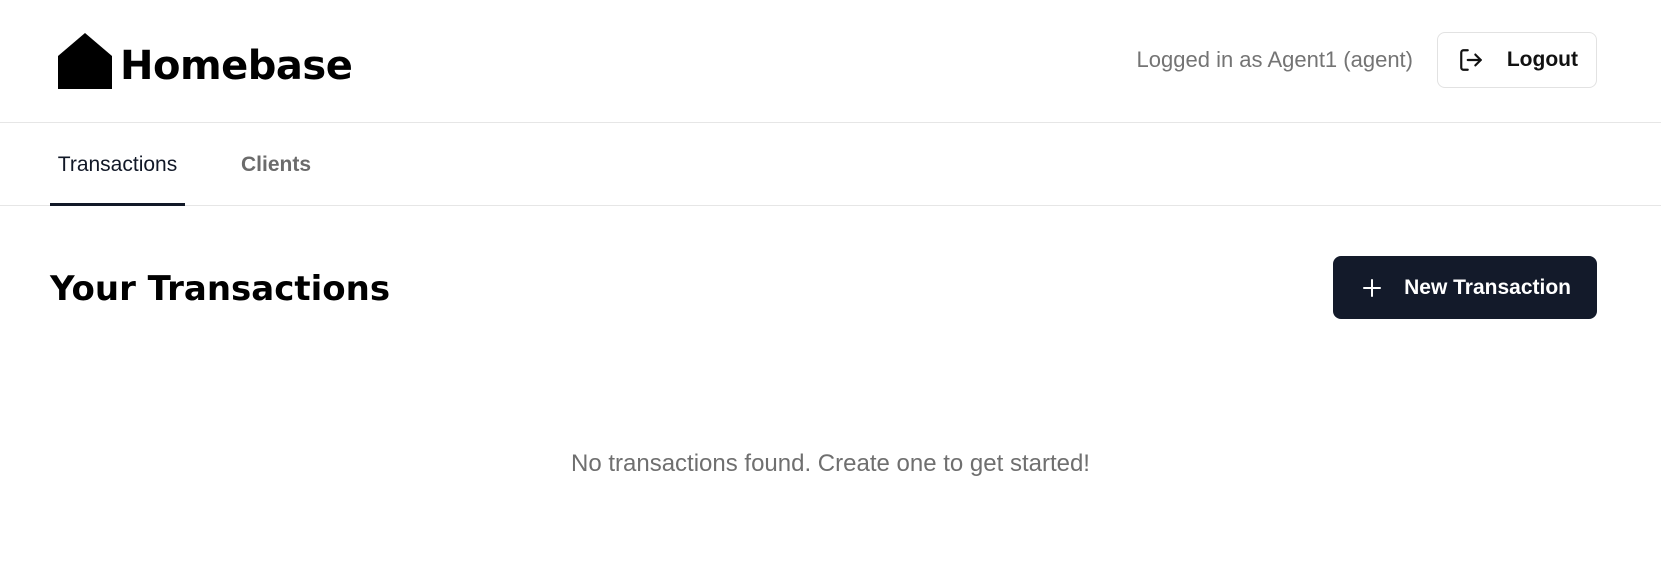 The image size is (1661, 587). Describe the element at coordinates (276, 179) in the screenshot. I see `tab-clients: Clients` at that location.